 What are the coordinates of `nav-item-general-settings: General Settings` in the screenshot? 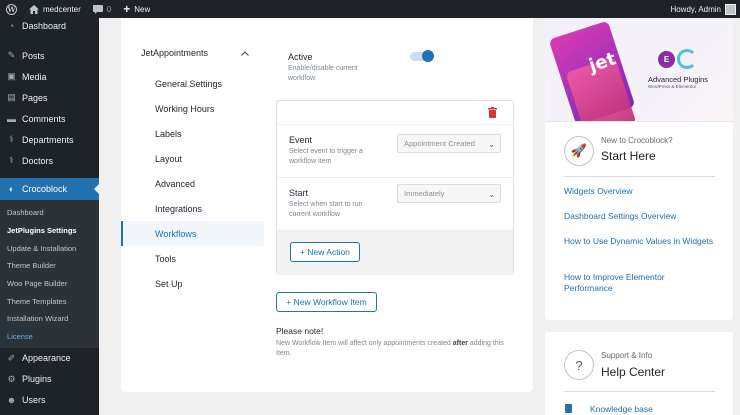 It's located at (192, 83).